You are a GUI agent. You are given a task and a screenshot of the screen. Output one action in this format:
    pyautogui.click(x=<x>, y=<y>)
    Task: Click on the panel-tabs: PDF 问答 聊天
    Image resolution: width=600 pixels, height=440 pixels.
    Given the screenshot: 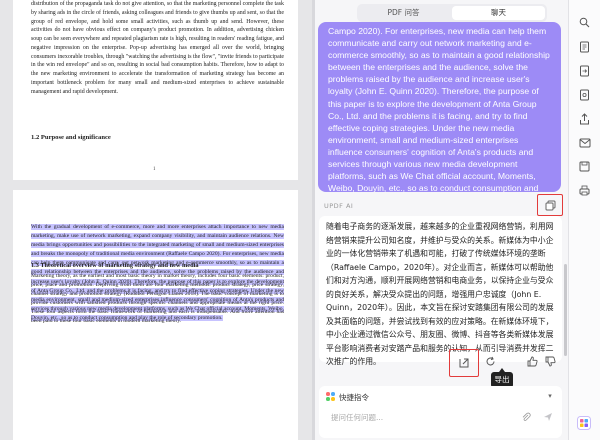 What is the action you would take?
    pyautogui.click(x=452, y=13)
    